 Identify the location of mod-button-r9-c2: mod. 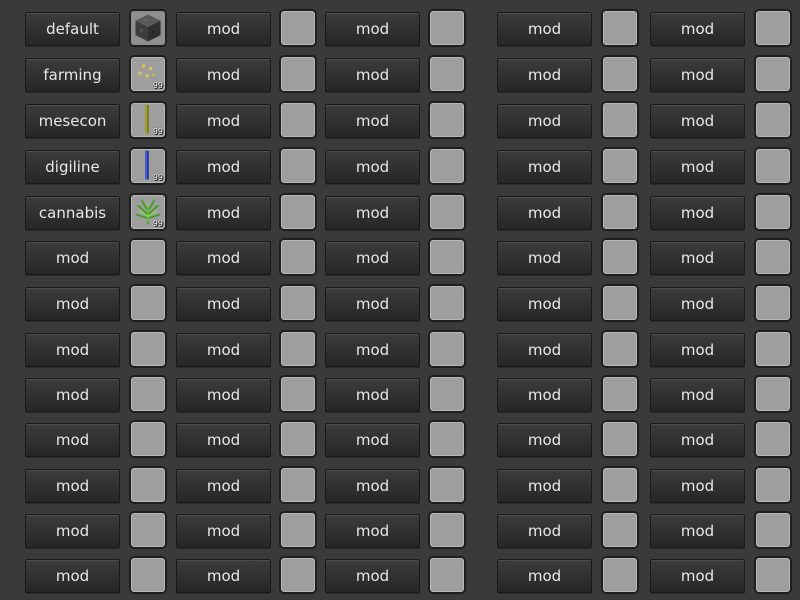
(223, 395).